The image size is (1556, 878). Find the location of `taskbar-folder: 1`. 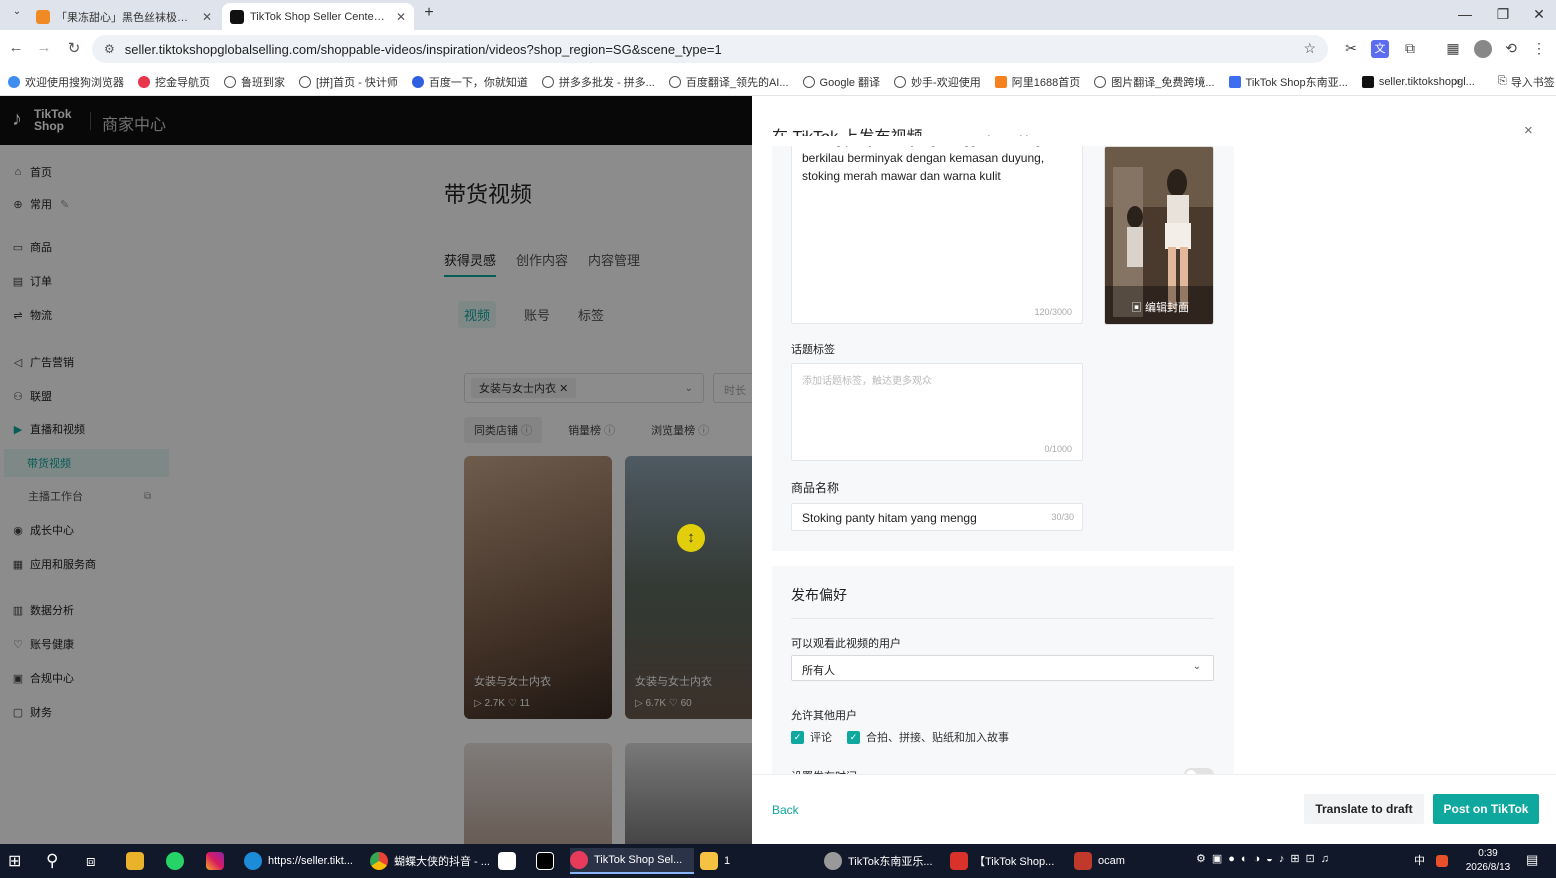

taskbar-folder: 1 is located at coordinates (755, 861).